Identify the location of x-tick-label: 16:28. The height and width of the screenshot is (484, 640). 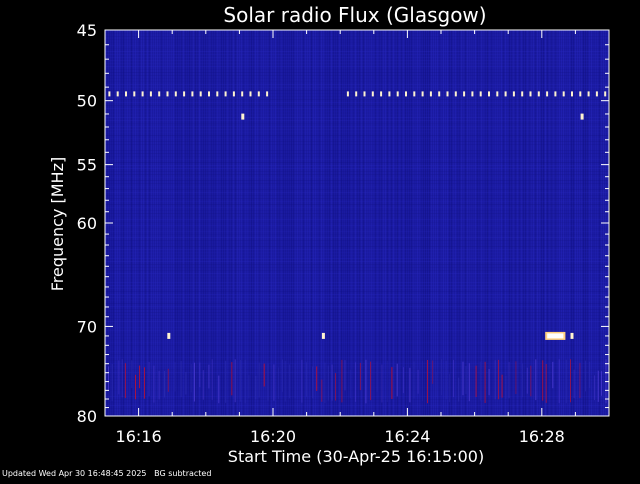
(542, 436).